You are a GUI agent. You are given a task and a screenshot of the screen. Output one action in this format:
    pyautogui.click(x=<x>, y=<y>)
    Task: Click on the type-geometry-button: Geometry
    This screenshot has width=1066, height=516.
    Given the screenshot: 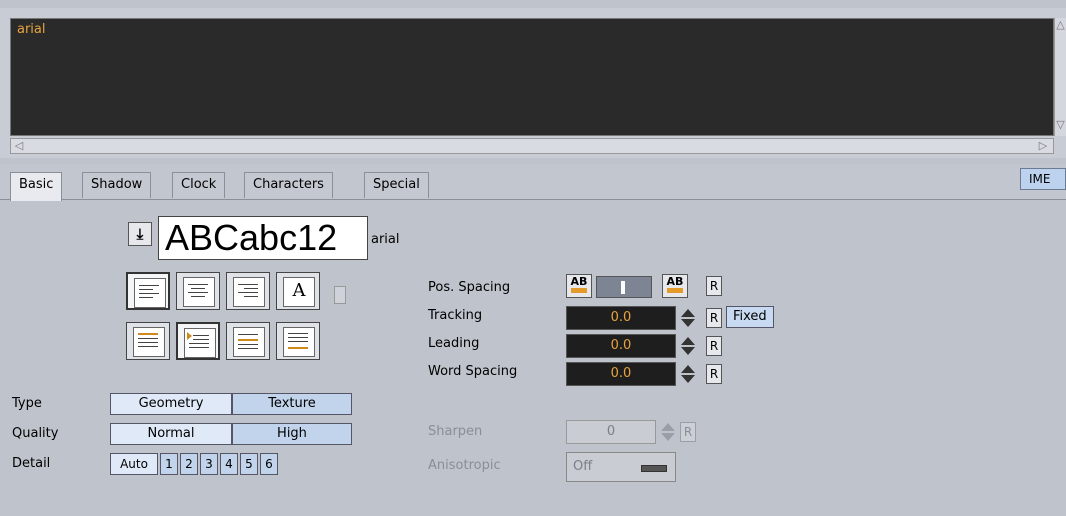 What is the action you would take?
    pyautogui.click(x=171, y=404)
    